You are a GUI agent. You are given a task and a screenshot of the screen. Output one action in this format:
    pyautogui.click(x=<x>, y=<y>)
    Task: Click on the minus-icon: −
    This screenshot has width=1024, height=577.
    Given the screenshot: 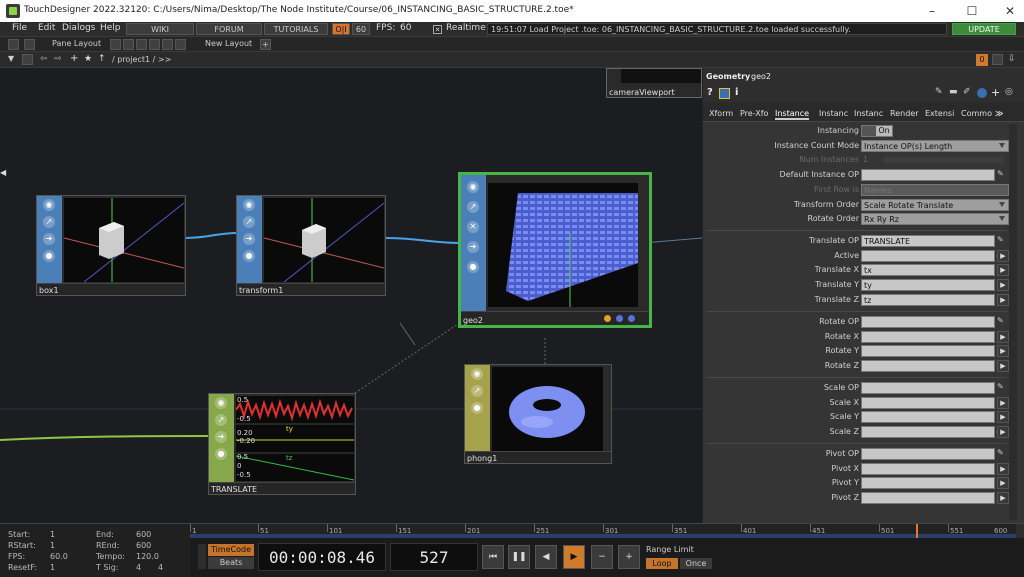 What is the action you would take?
    pyautogui.click(x=602, y=557)
    